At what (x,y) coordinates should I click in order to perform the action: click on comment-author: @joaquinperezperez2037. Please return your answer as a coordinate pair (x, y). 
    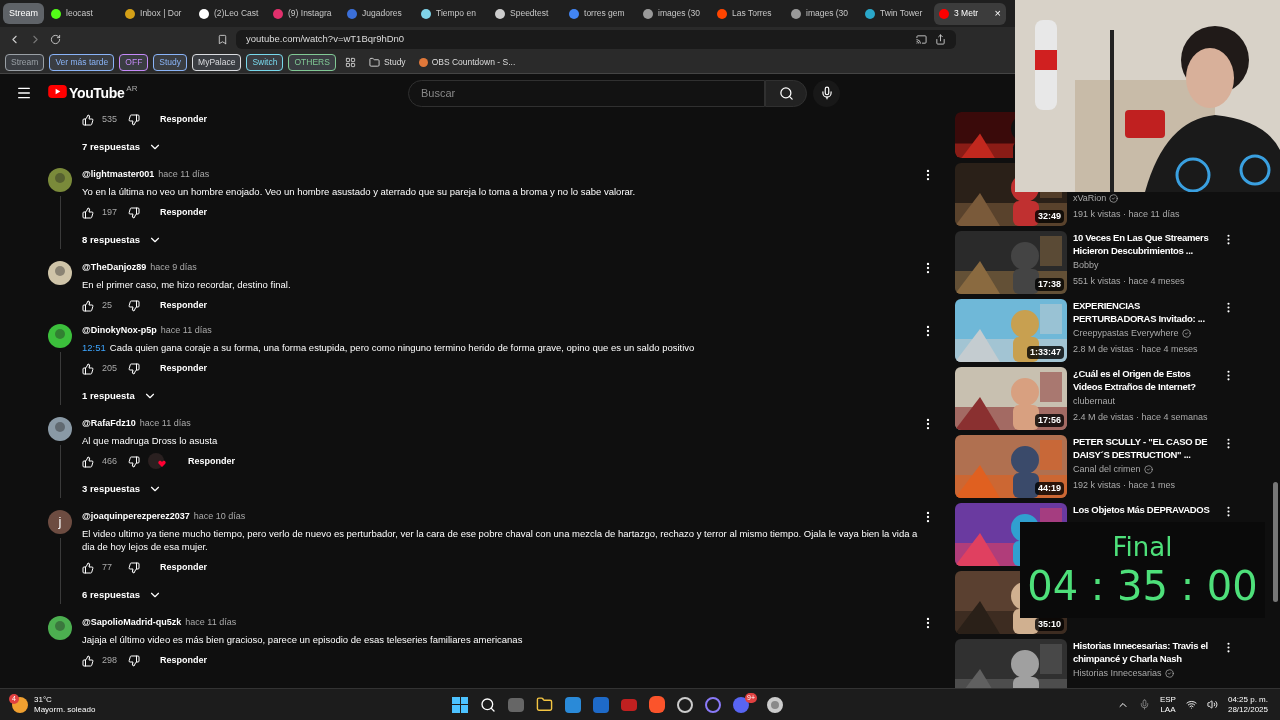
    Looking at the image, I should click on (136, 517).